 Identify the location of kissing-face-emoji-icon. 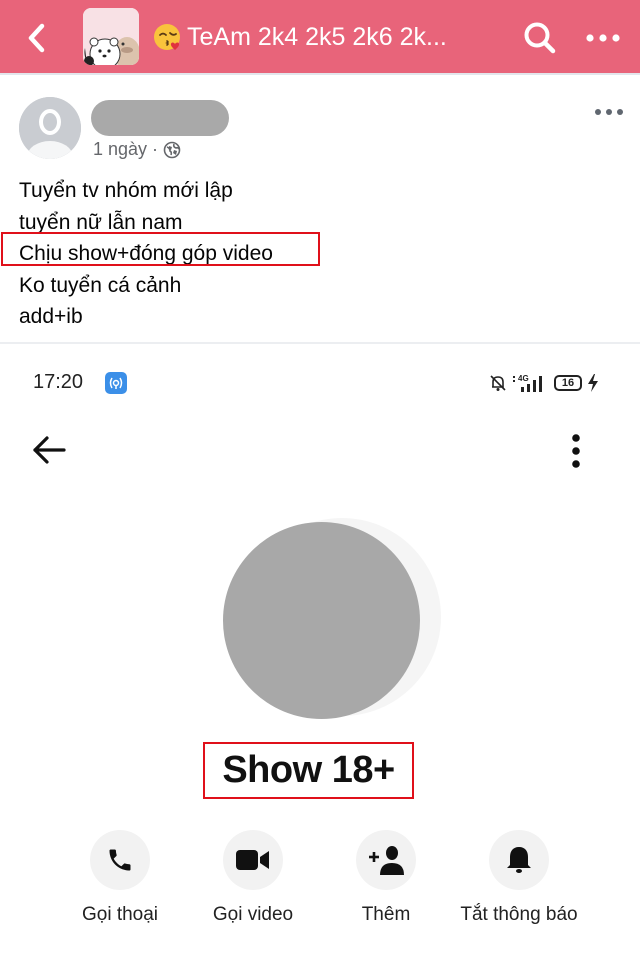
(167, 37).